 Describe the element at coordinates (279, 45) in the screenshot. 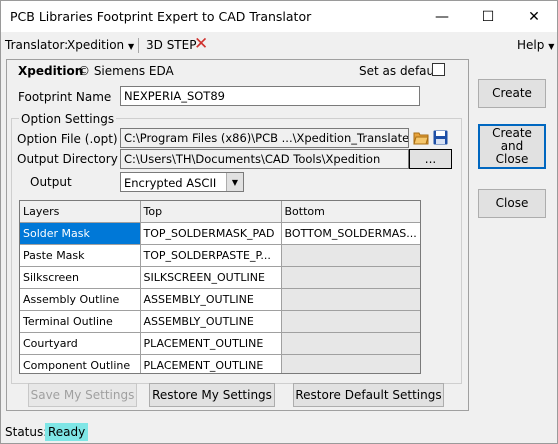

I see `toolbar: Translator: Xpedition ▼ 3D STEP ✕ Help ▼` at that location.